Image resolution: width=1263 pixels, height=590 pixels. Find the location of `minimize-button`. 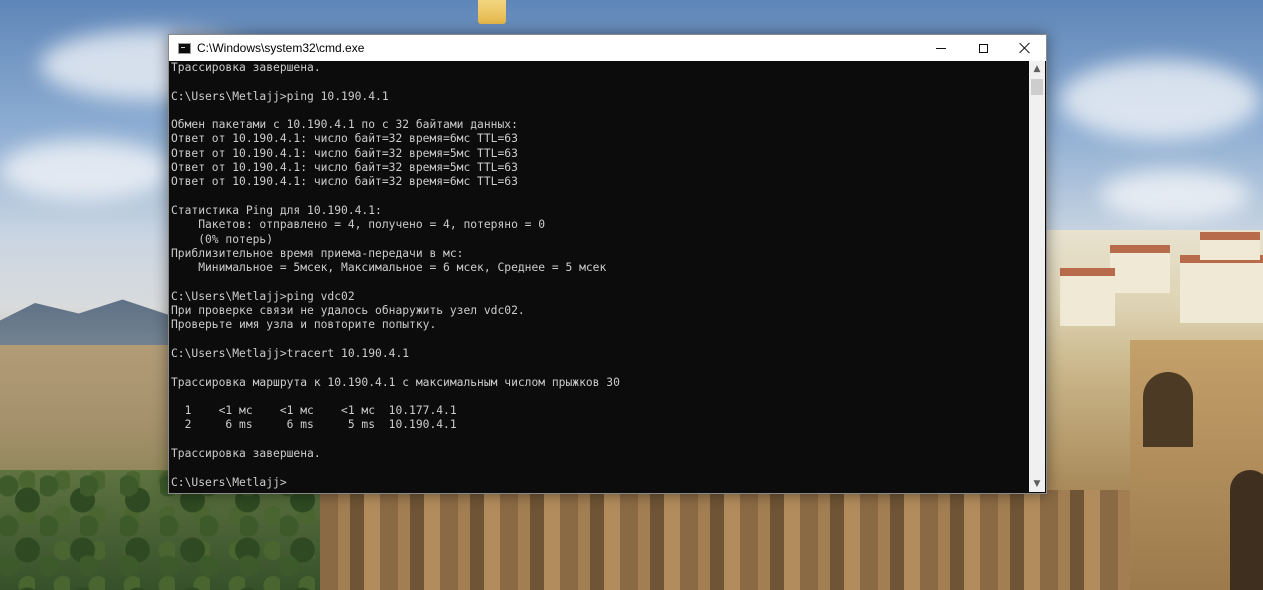

minimize-button is located at coordinates (941, 48).